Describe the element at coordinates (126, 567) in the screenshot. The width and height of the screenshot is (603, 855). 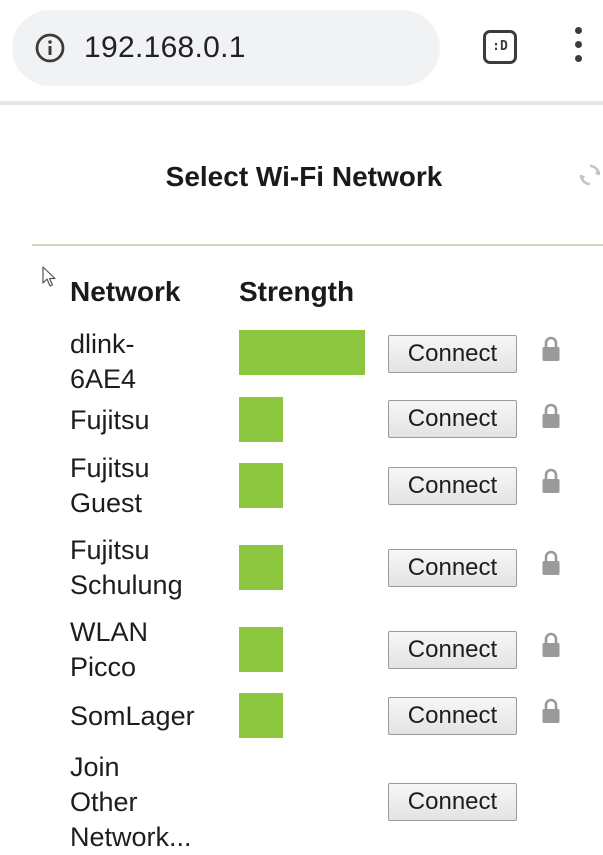
I see `network-name: Fujitsu Schulung` at that location.